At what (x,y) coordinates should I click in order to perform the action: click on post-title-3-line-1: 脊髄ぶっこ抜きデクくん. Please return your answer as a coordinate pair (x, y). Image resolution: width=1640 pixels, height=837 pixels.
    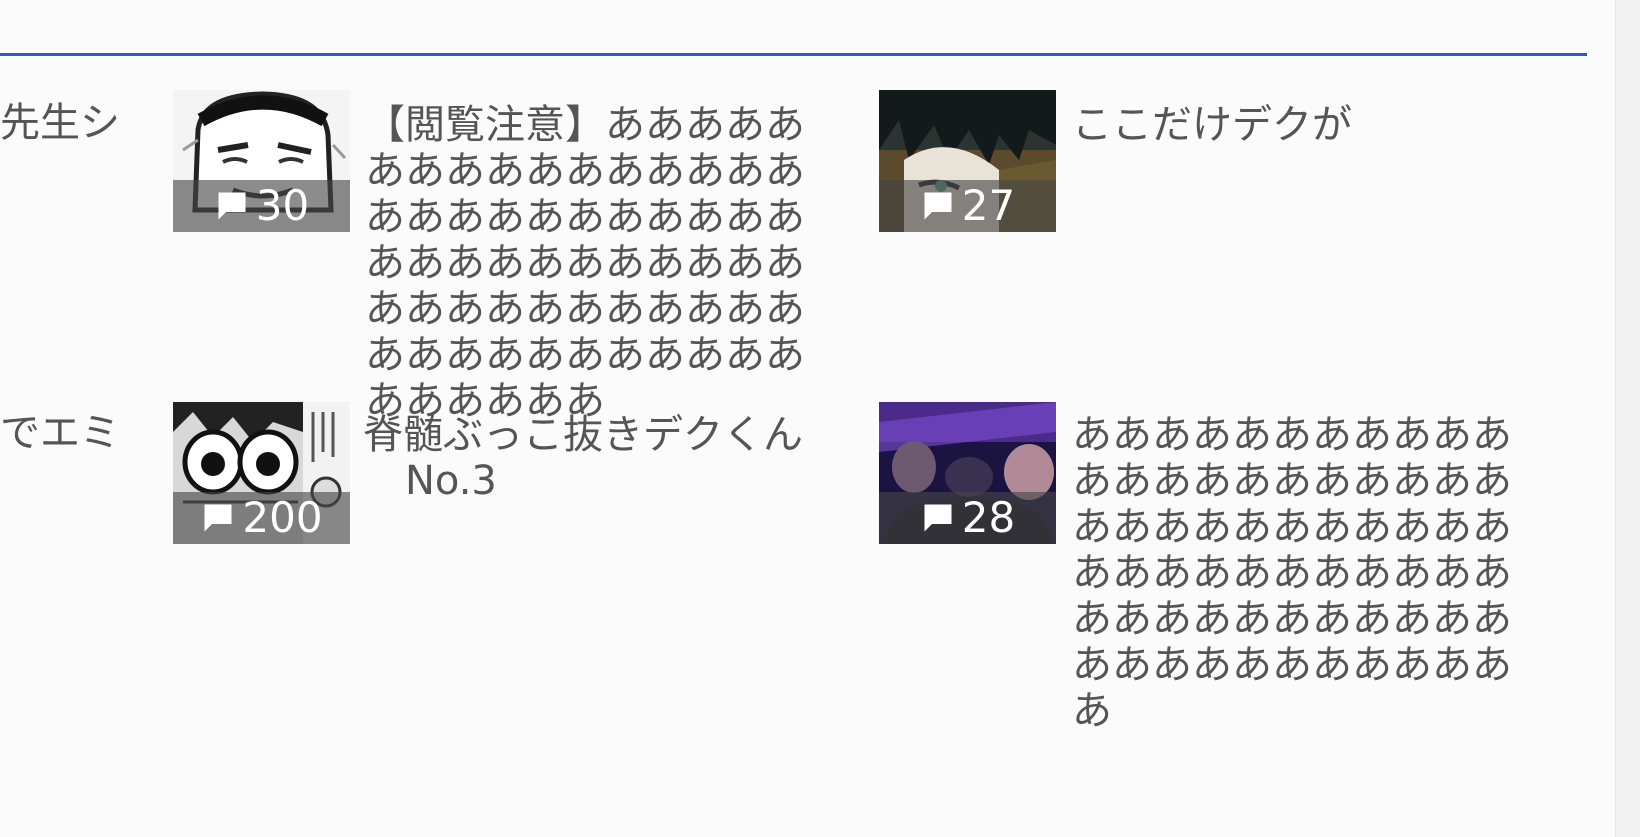
    Looking at the image, I should click on (583, 435).